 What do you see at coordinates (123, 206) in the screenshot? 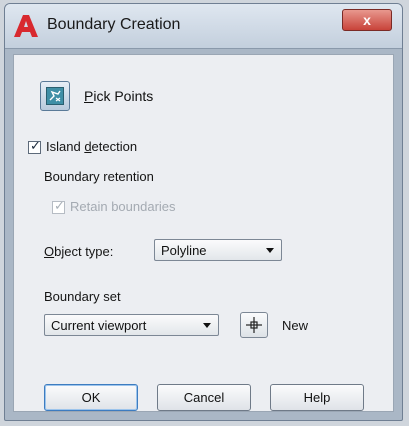
I see `retain-boundaries-label: Retain boundaries` at bounding box center [123, 206].